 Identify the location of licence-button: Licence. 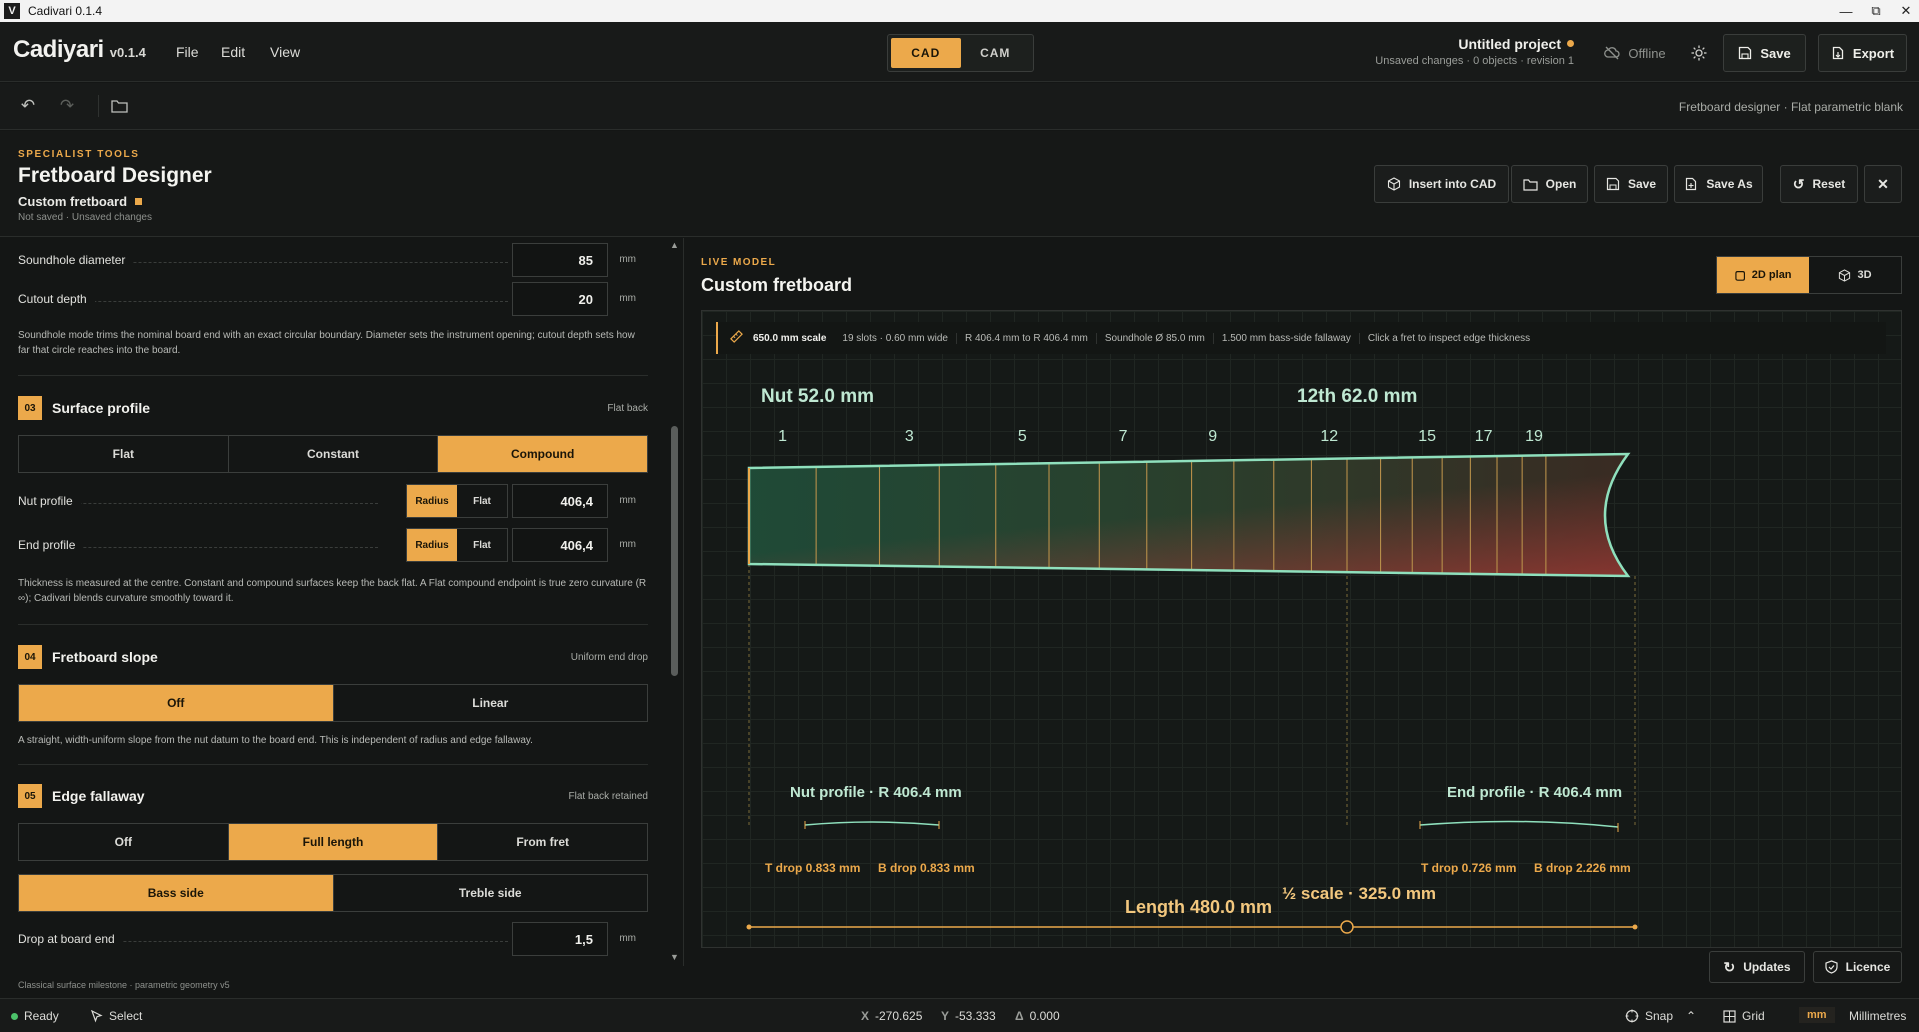
(1857, 967).